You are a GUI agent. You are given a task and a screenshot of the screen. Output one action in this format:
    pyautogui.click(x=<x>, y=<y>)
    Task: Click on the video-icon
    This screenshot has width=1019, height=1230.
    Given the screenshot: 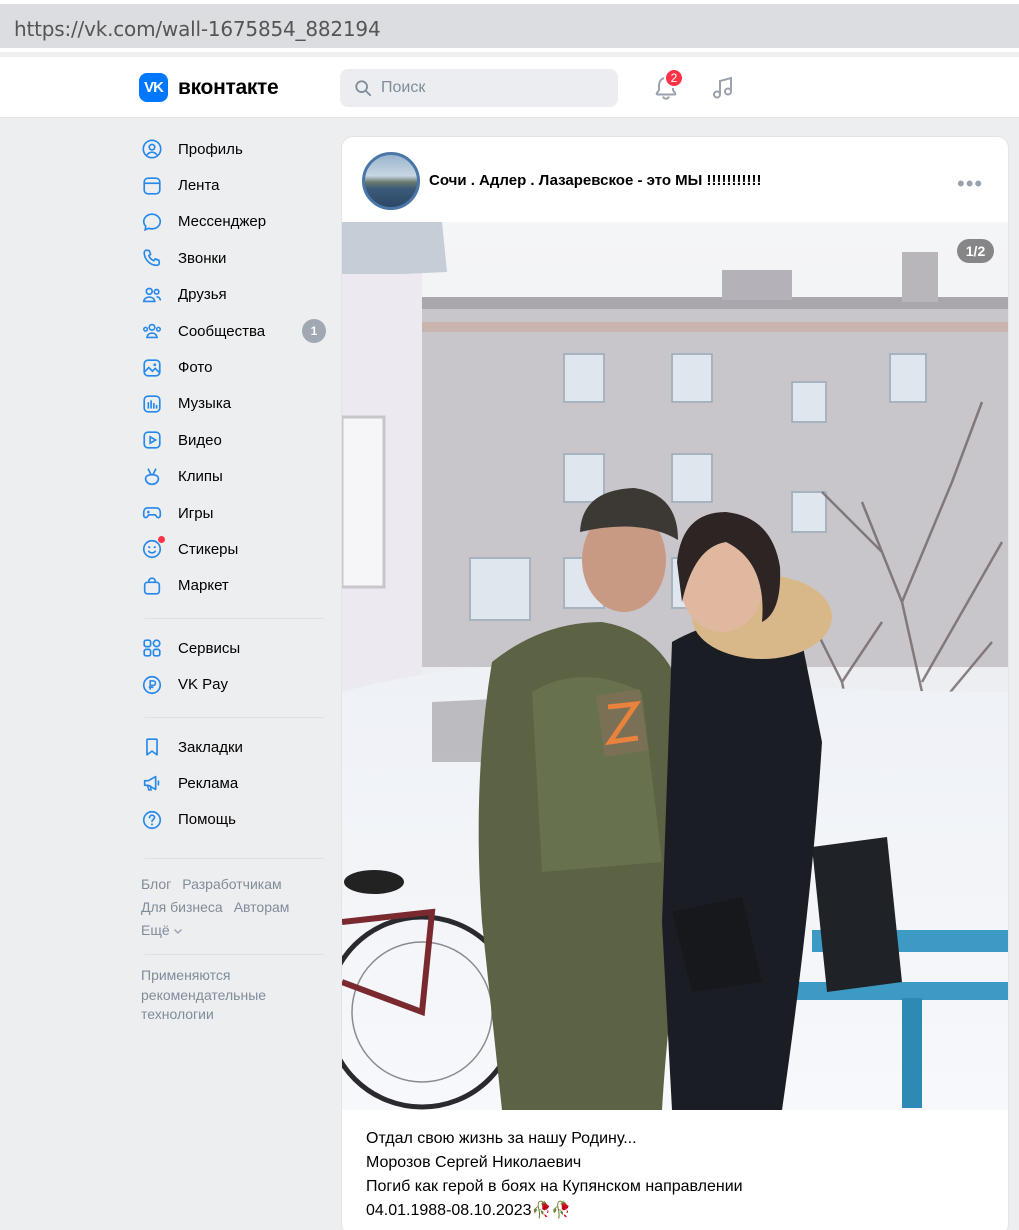 What is the action you would take?
    pyautogui.click(x=152, y=440)
    